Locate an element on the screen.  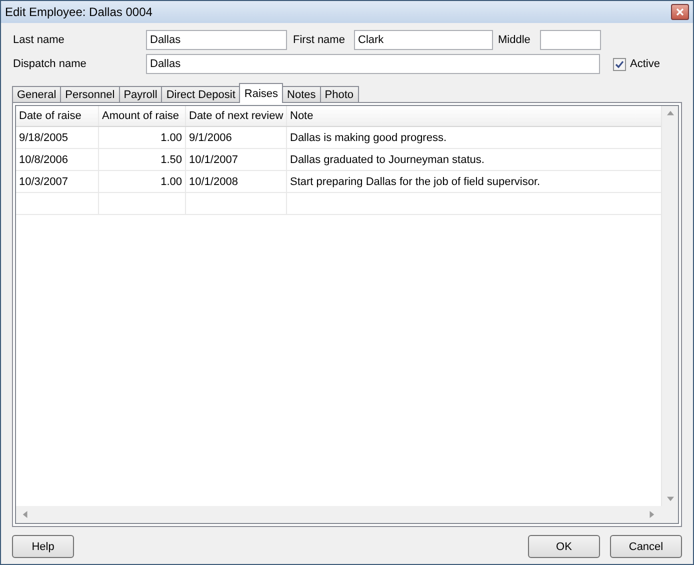
table-cell: 10/1/2008 is located at coordinates (236, 181).